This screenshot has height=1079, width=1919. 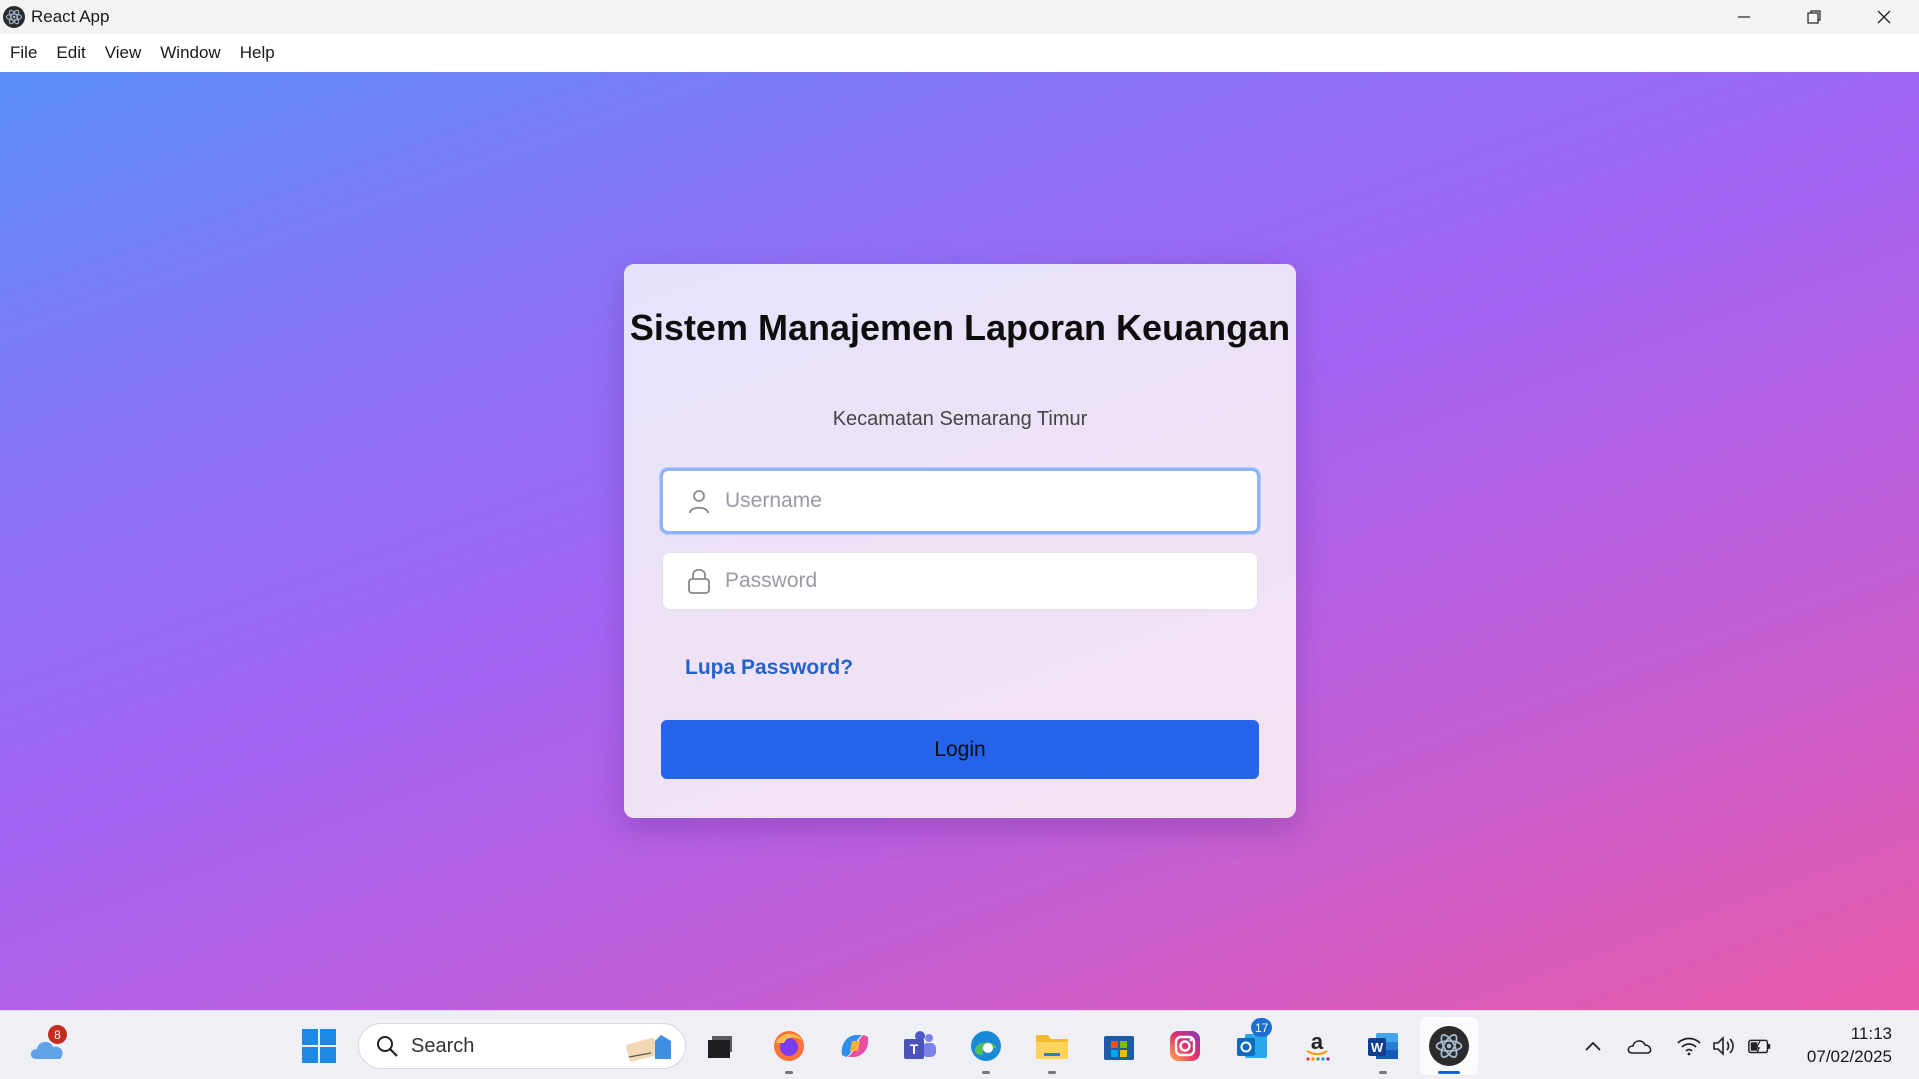 I want to click on instagram-icon, so click(x=1185, y=1046).